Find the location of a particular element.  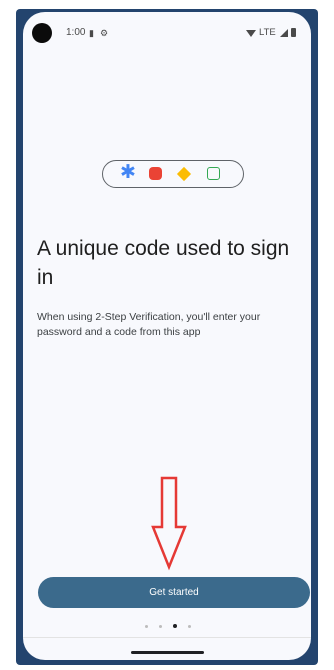

home-gesture-bar is located at coordinates (167, 652).